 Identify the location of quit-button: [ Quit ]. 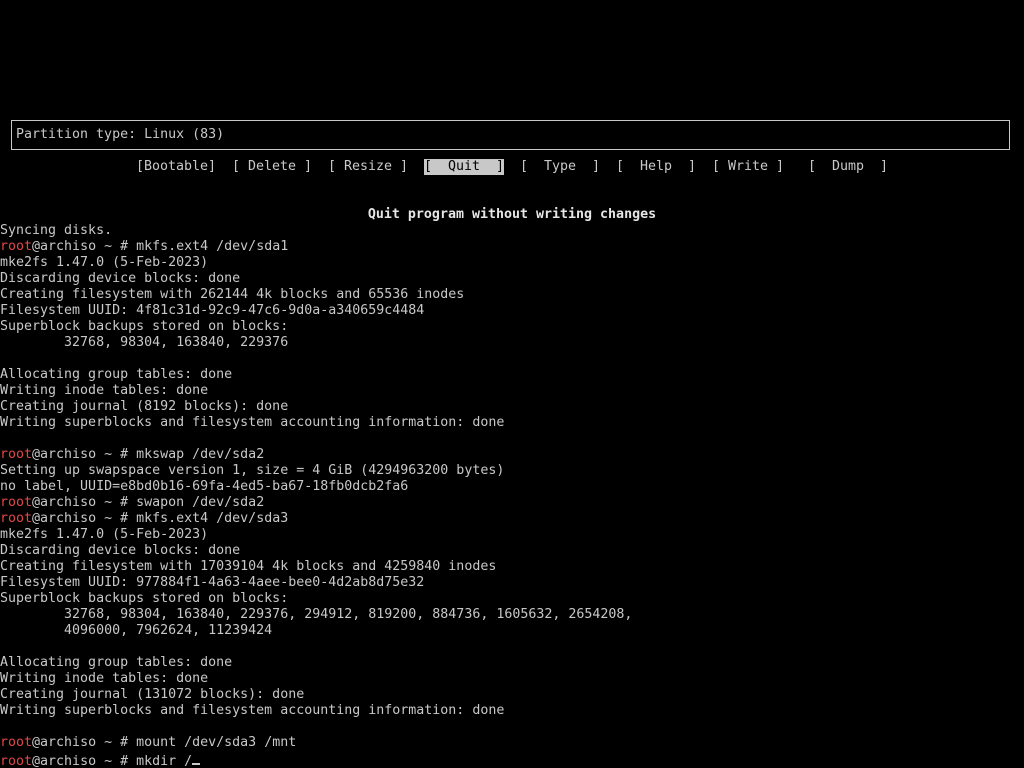
(464, 167).